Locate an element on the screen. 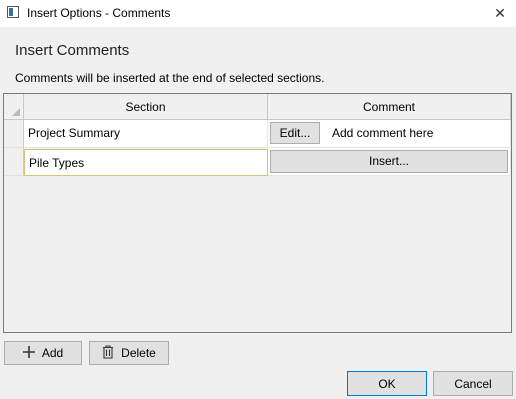 The width and height of the screenshot is (516, 399). close-icon: ✕ is located at coordinates (500, 13).